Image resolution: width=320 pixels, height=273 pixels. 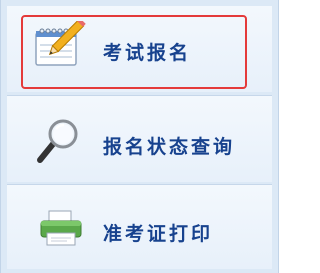 What do you see at coordinates (59, 47) in the screenshot?
I see `notepad-pencil-icon` at bounding box center [59, 47].